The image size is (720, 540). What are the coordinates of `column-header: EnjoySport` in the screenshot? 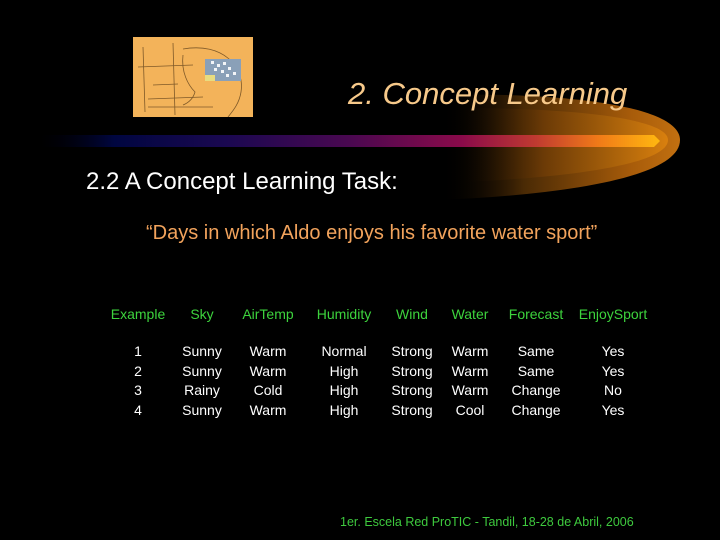 It's located at (613, 314).